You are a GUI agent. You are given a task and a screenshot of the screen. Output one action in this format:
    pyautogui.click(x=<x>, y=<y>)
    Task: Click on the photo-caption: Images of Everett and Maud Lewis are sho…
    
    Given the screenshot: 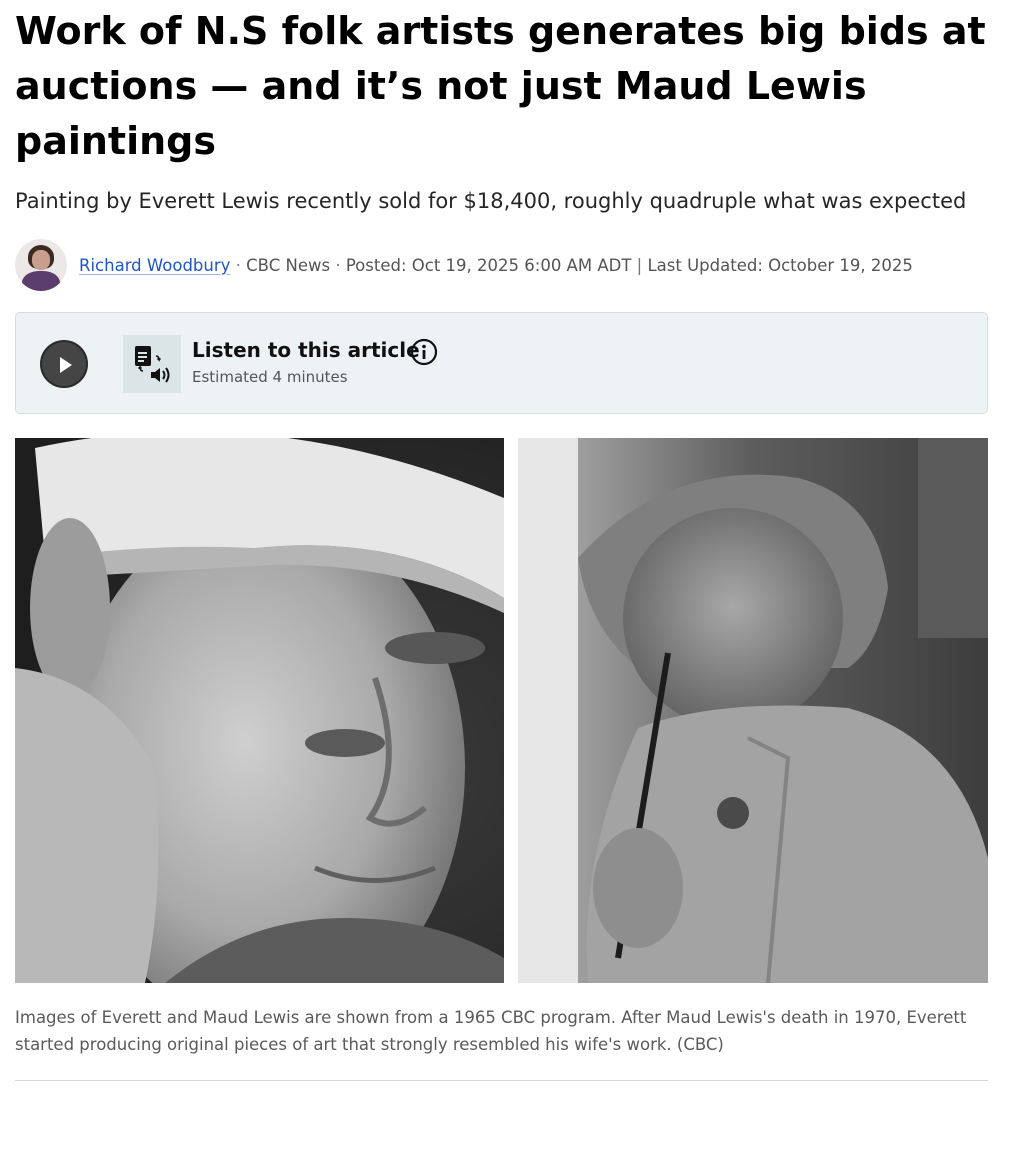 What is the action you would take?
    pyautogui.click(x=491, y=1031)
    